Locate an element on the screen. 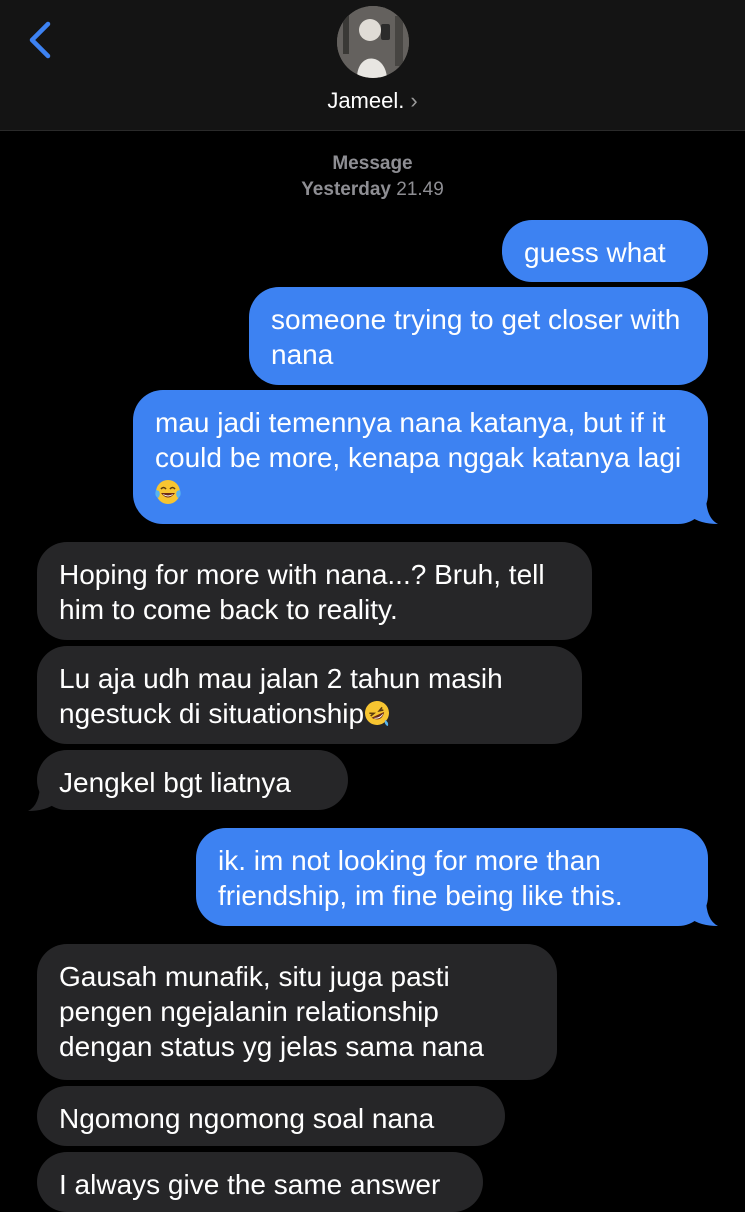 The width and height of the screenshot is (745, 1212). message-text: I always give the same answer is located at coordinates (250, 1184).